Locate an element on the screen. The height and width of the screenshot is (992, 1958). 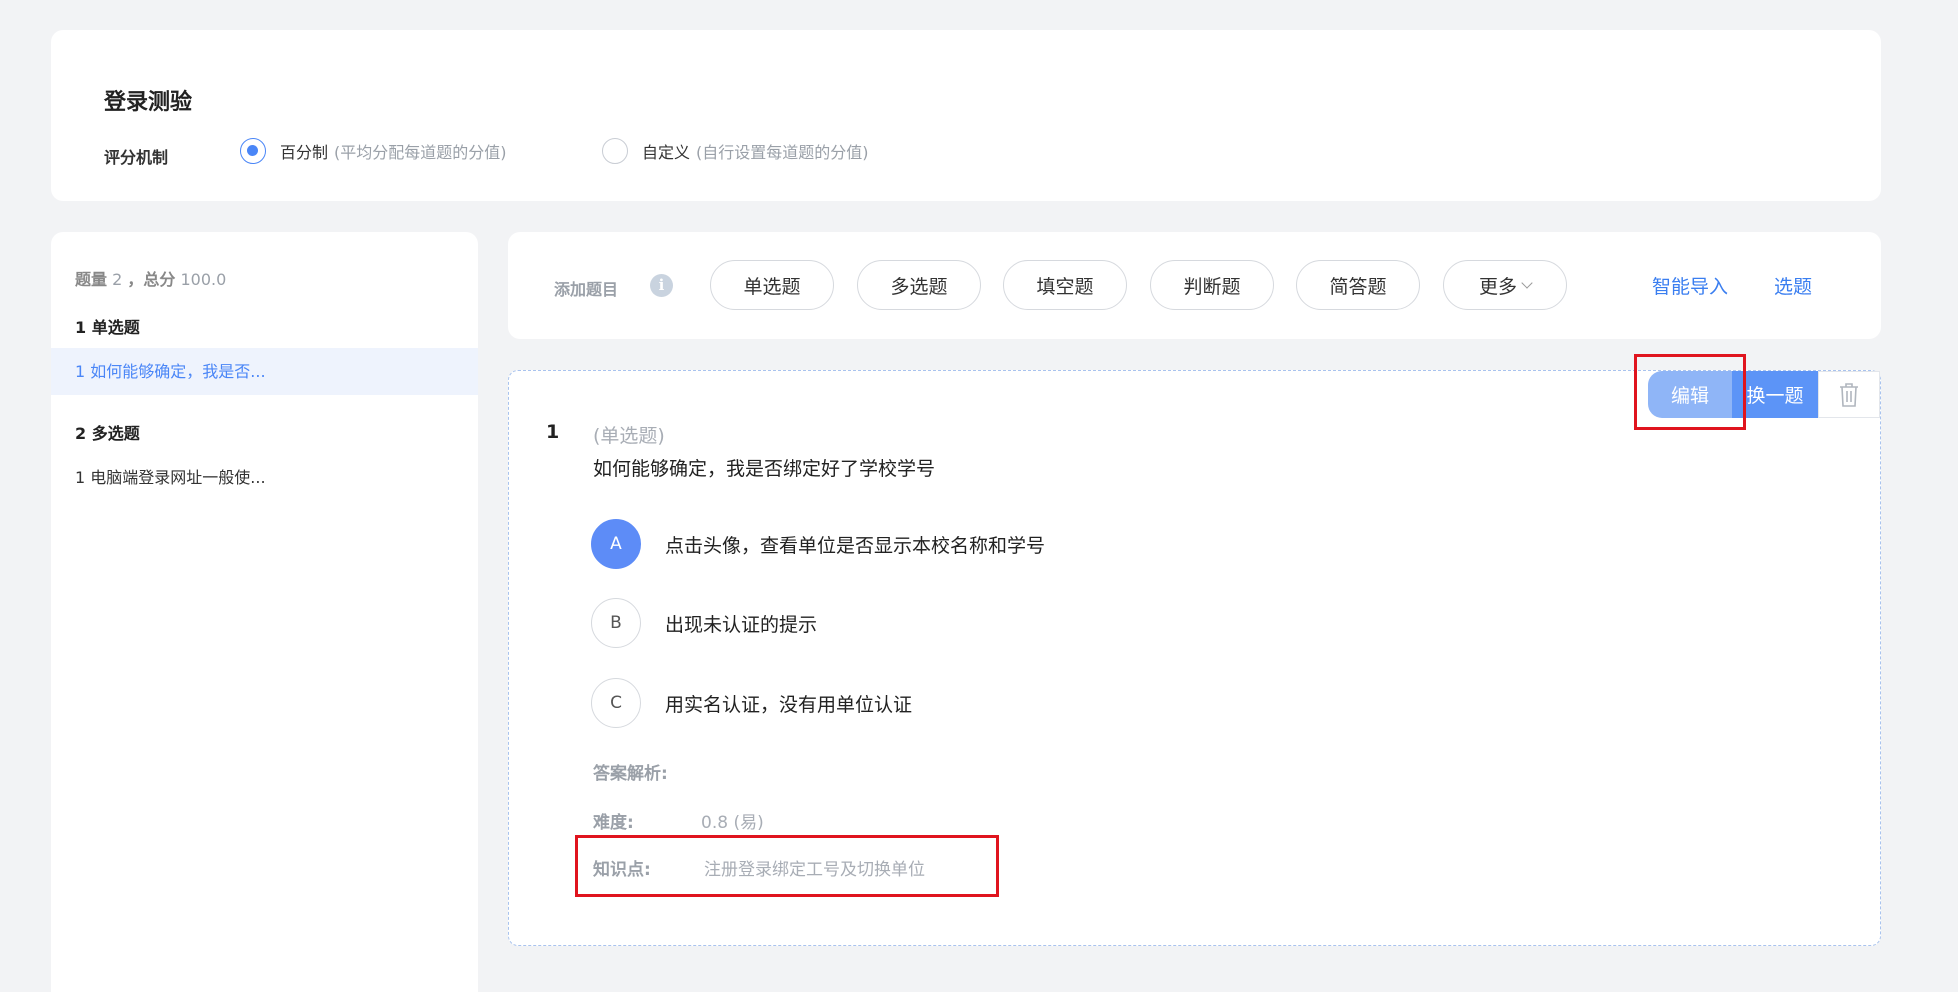
total-label: ，总分 is located at coordinates (151, 279).